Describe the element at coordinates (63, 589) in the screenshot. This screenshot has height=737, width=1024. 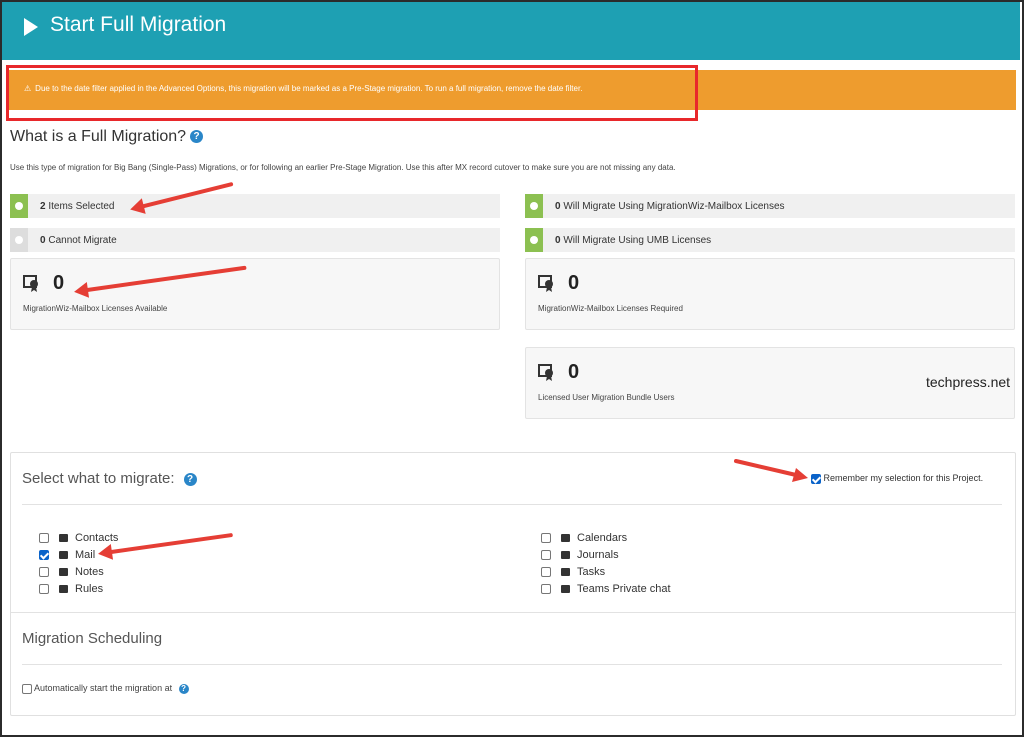
I see `rules-icon` at that location.